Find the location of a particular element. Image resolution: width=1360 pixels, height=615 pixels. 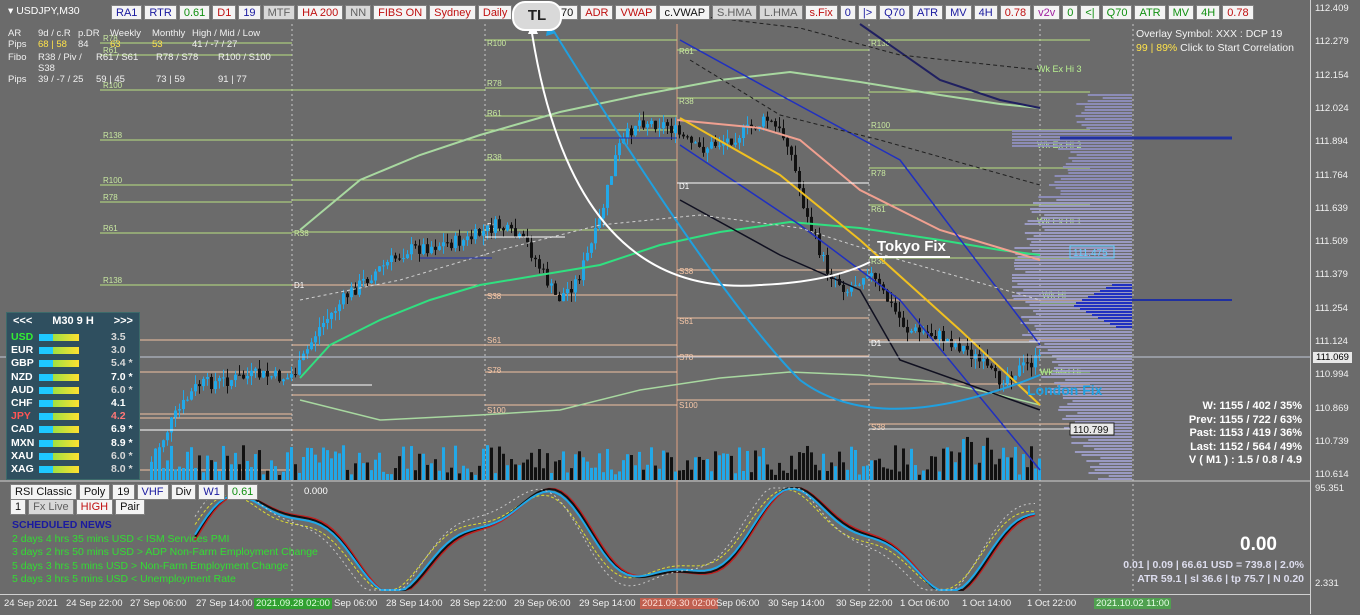

toolbar-button-3: c.VWAP is located at coordinates (684, 12).